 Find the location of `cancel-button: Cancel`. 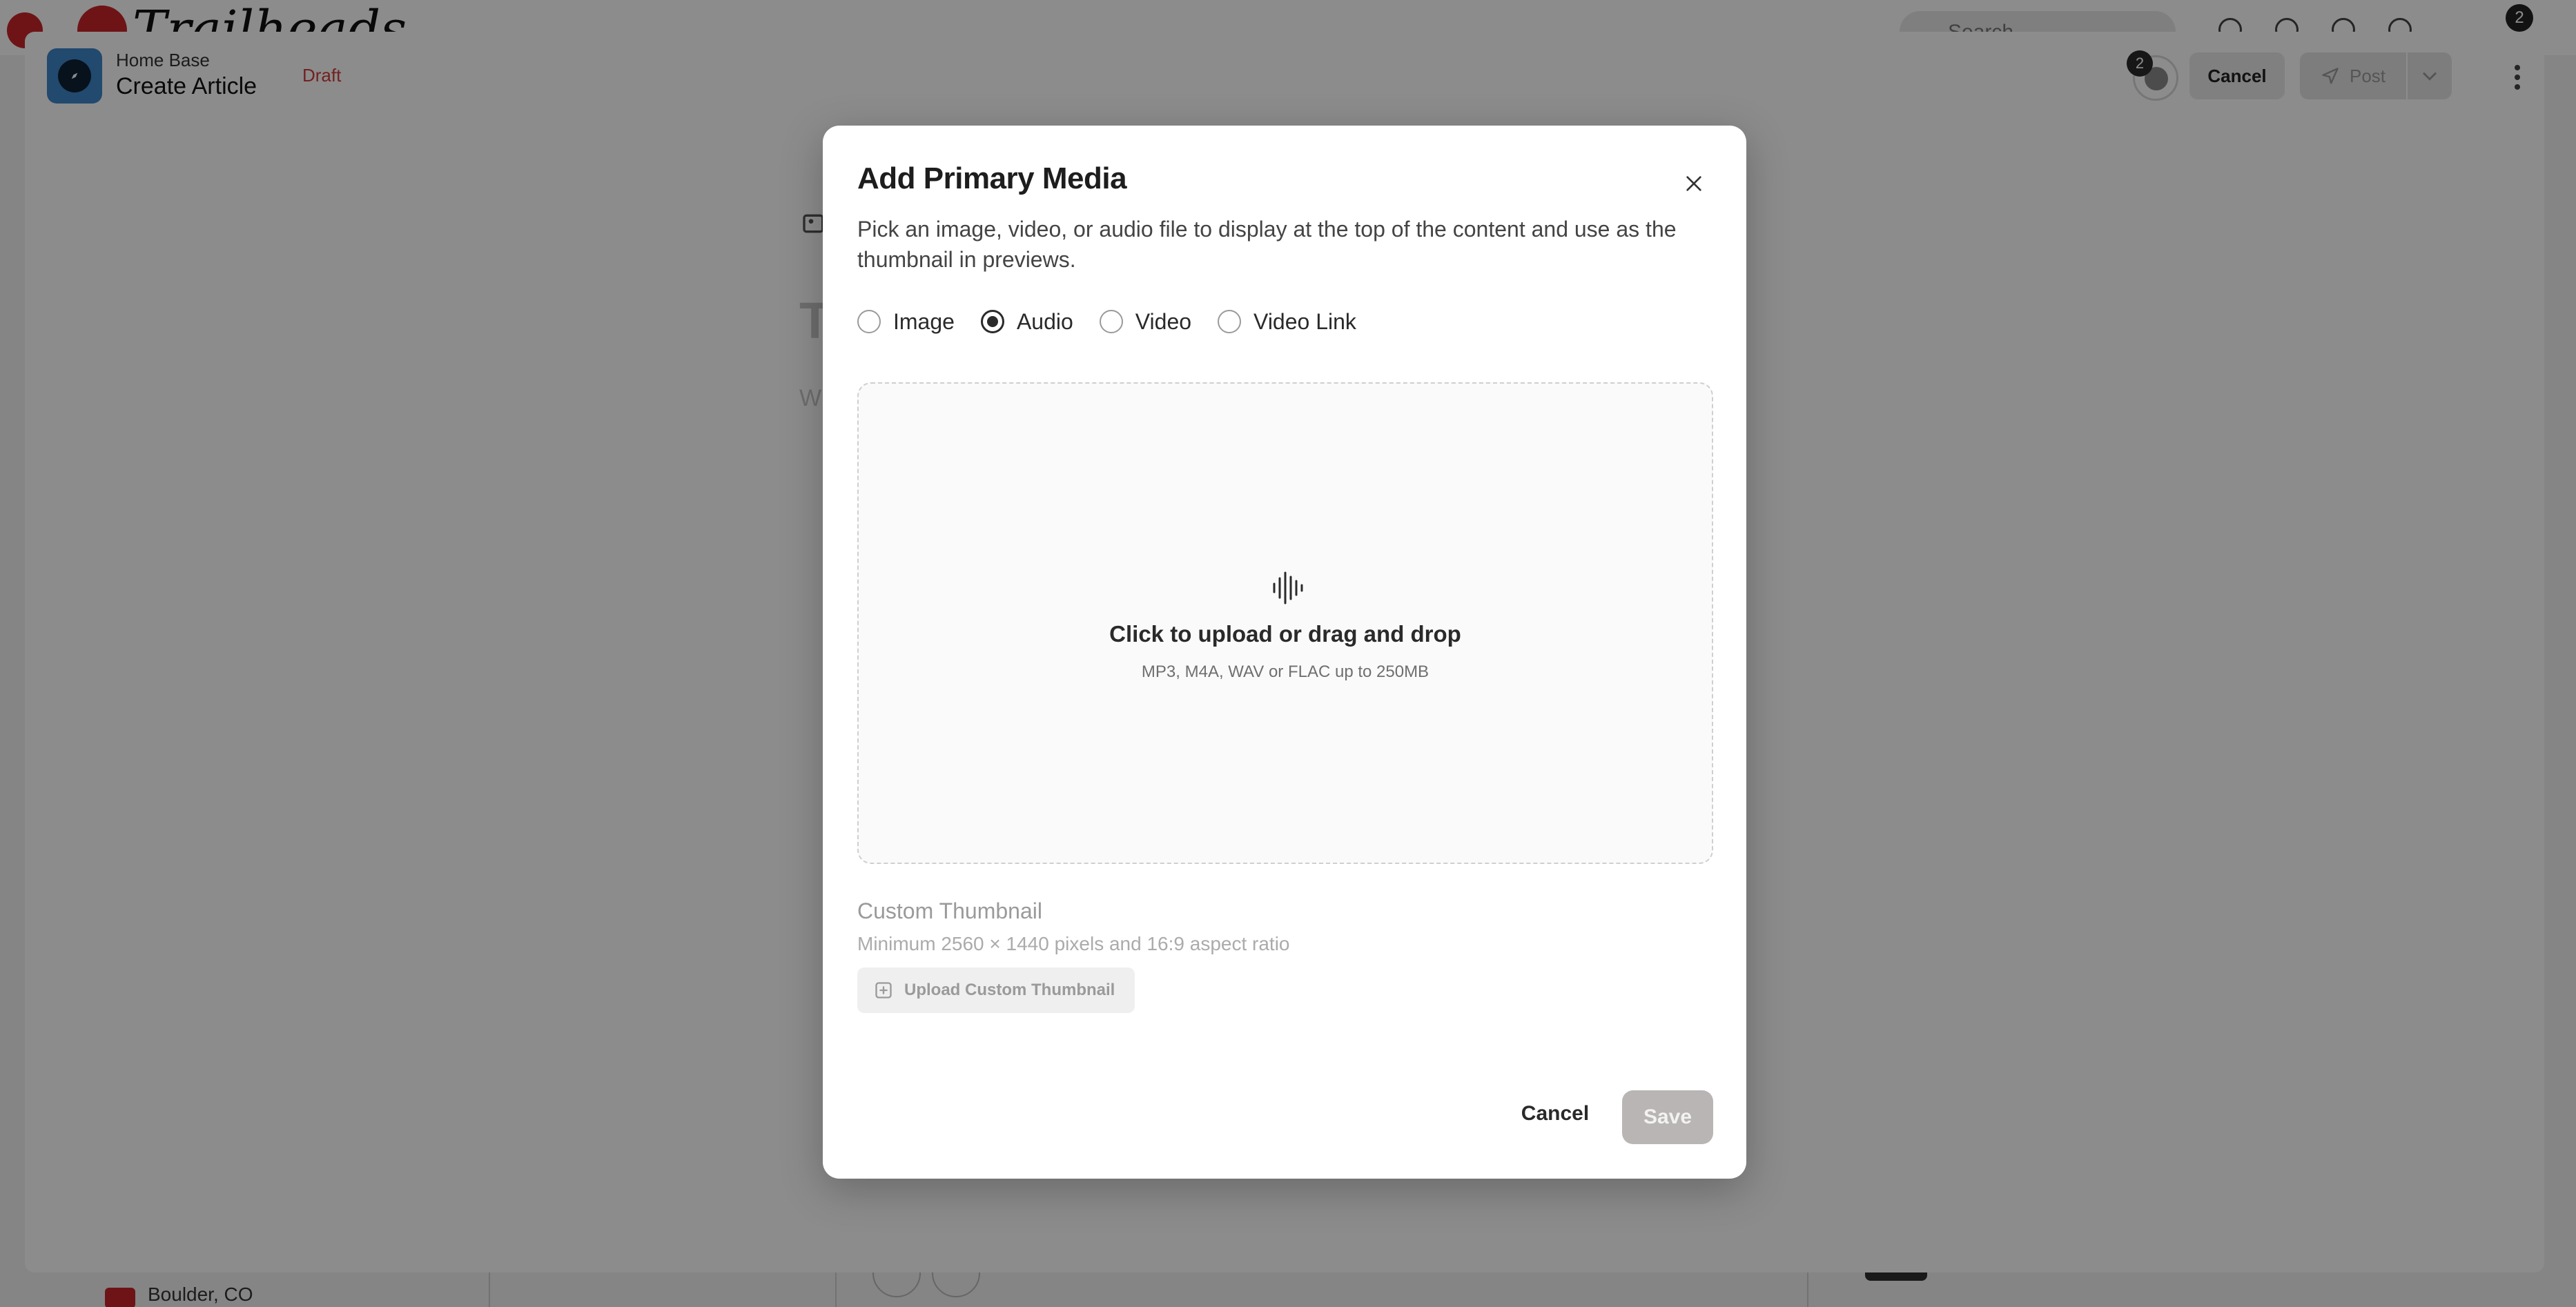

cancel-button: Cancel is located at coordinates (1555, 1114).